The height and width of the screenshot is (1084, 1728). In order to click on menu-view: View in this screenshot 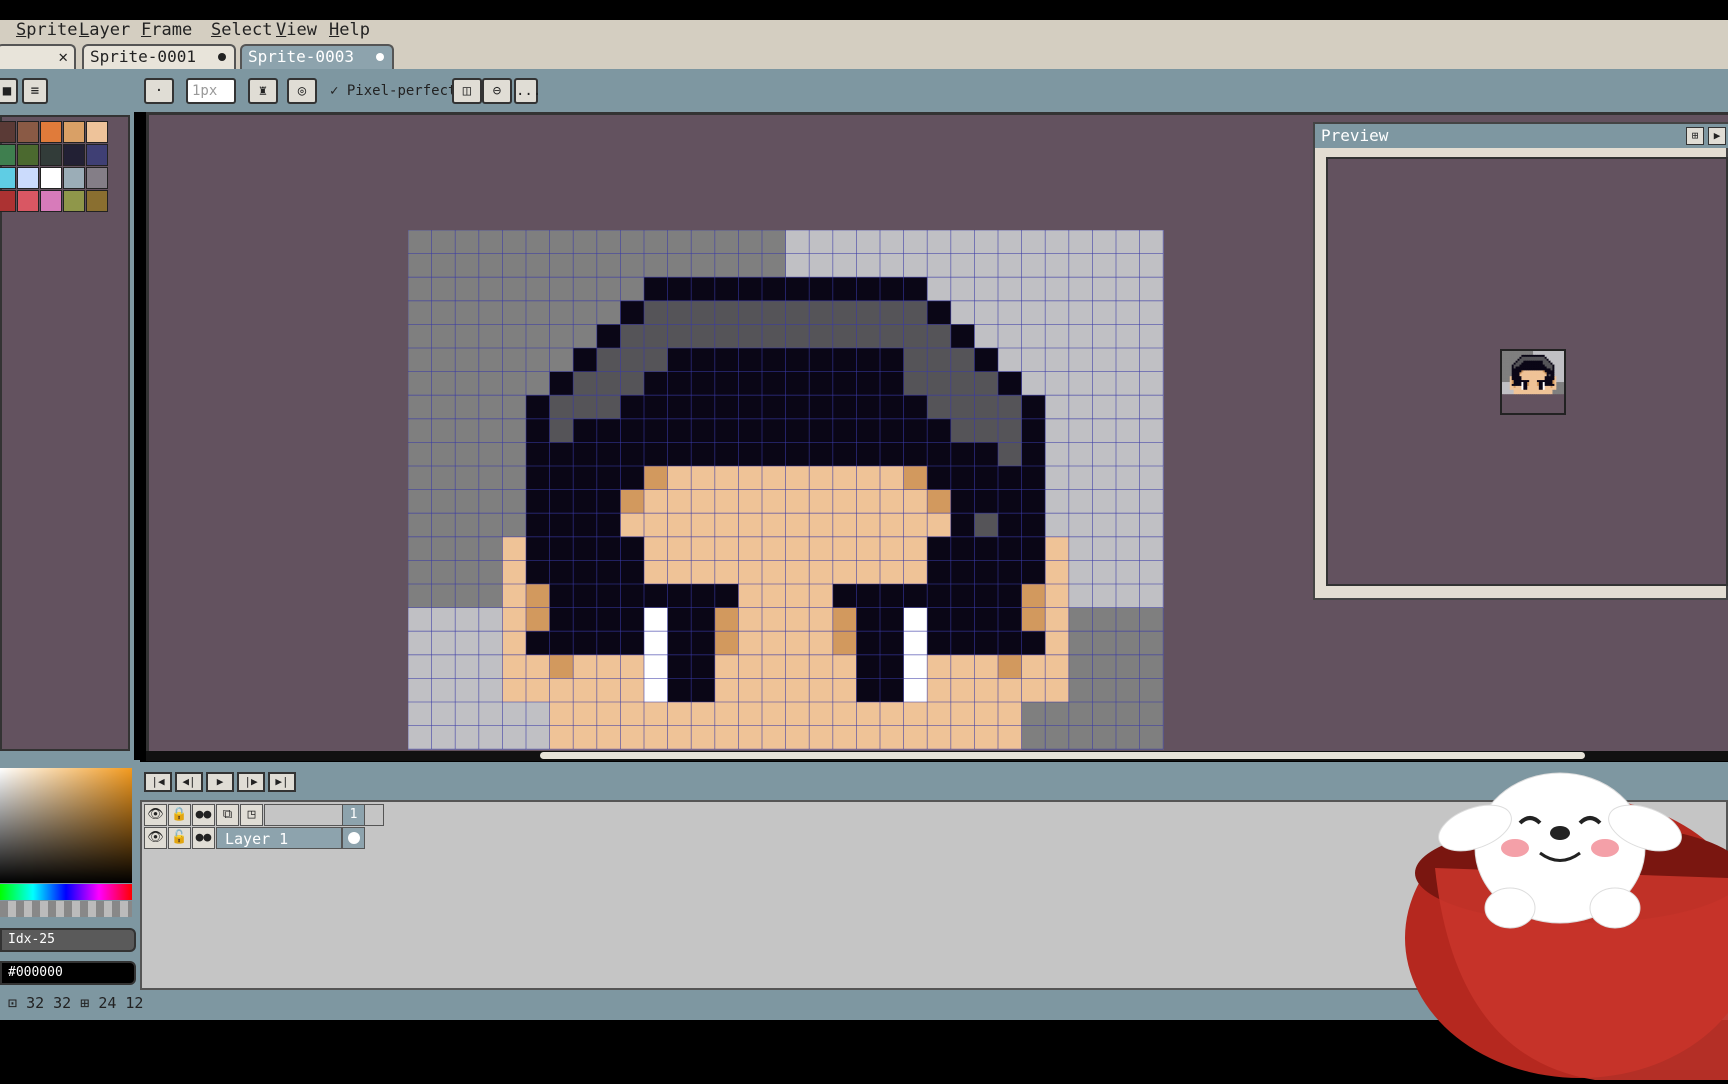, I will do `click(296, 30)`.